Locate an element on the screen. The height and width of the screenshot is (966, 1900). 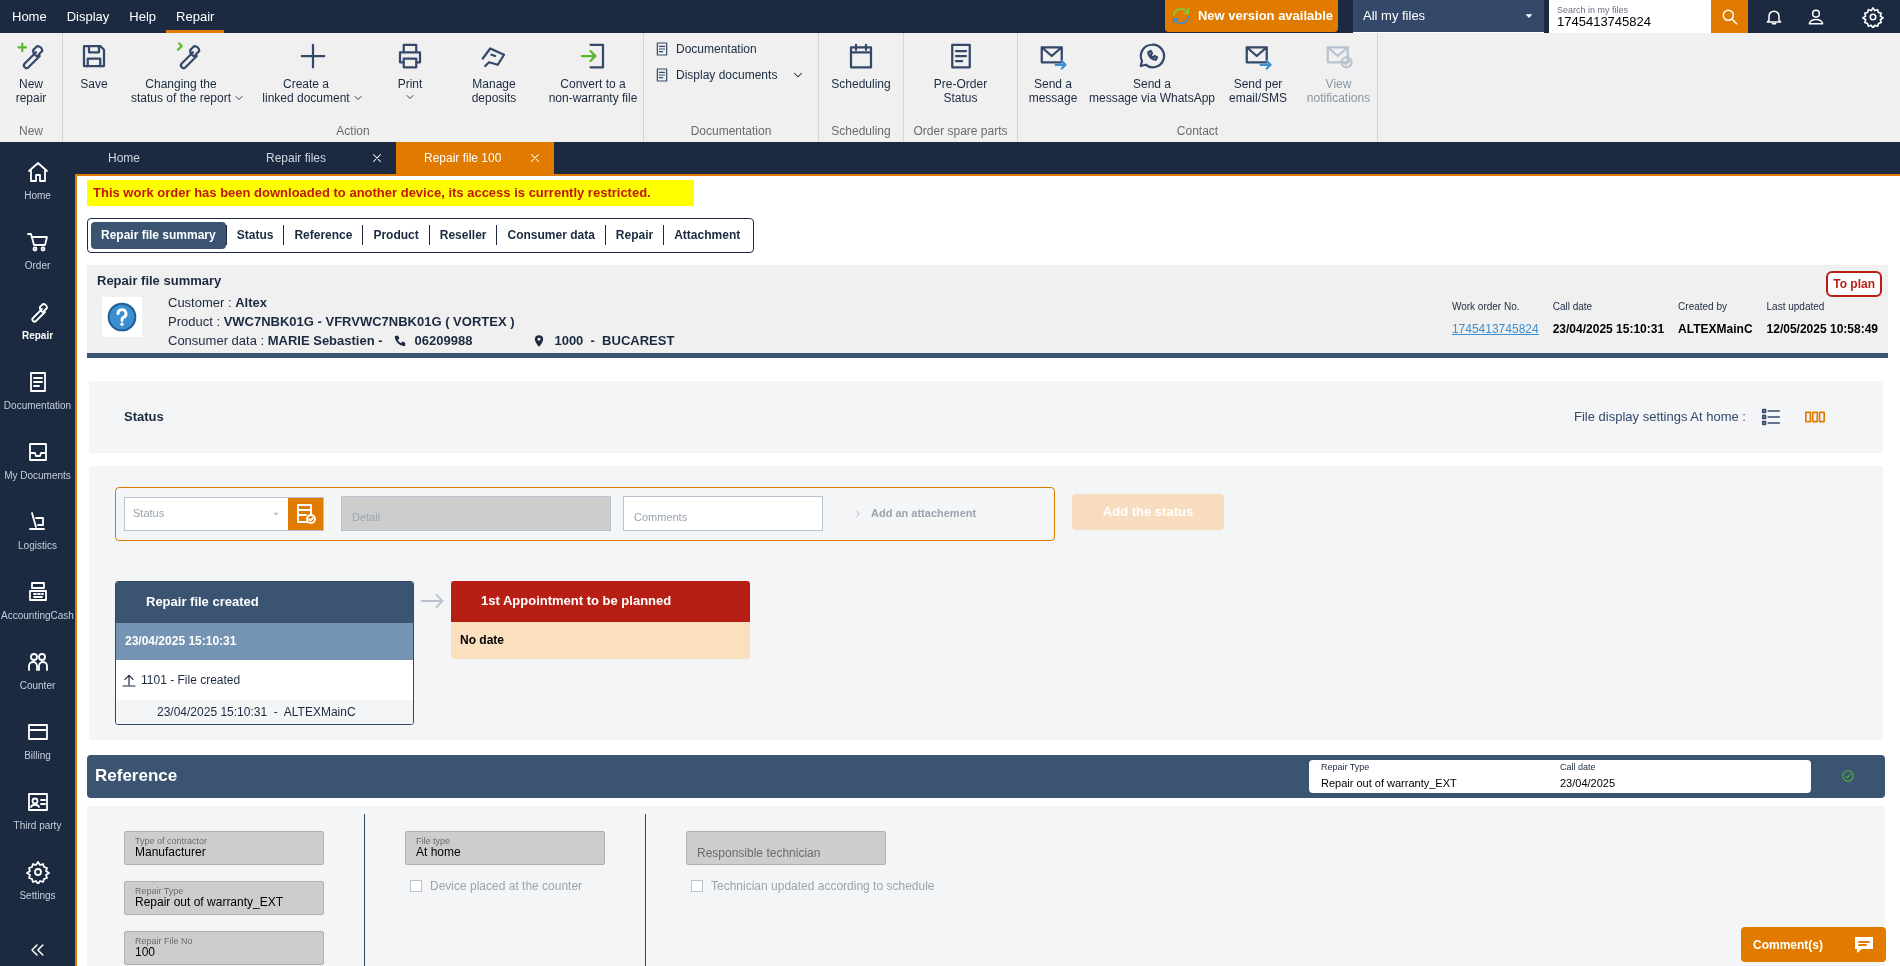
section-title: Reference is located at coordinates (136, 776).